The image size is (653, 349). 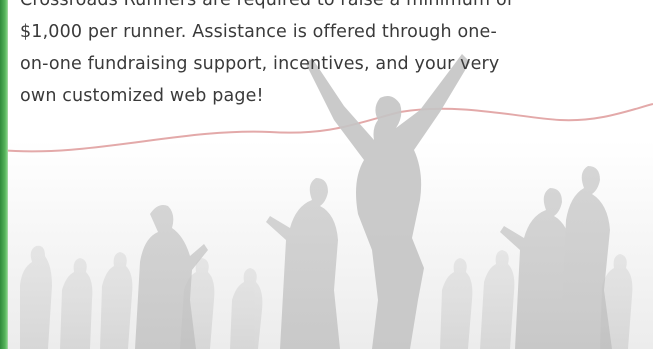 What do you see at coordinates (4, 174) in the screenshot?
I see `accent-bar` at bounding box center [4, 174].